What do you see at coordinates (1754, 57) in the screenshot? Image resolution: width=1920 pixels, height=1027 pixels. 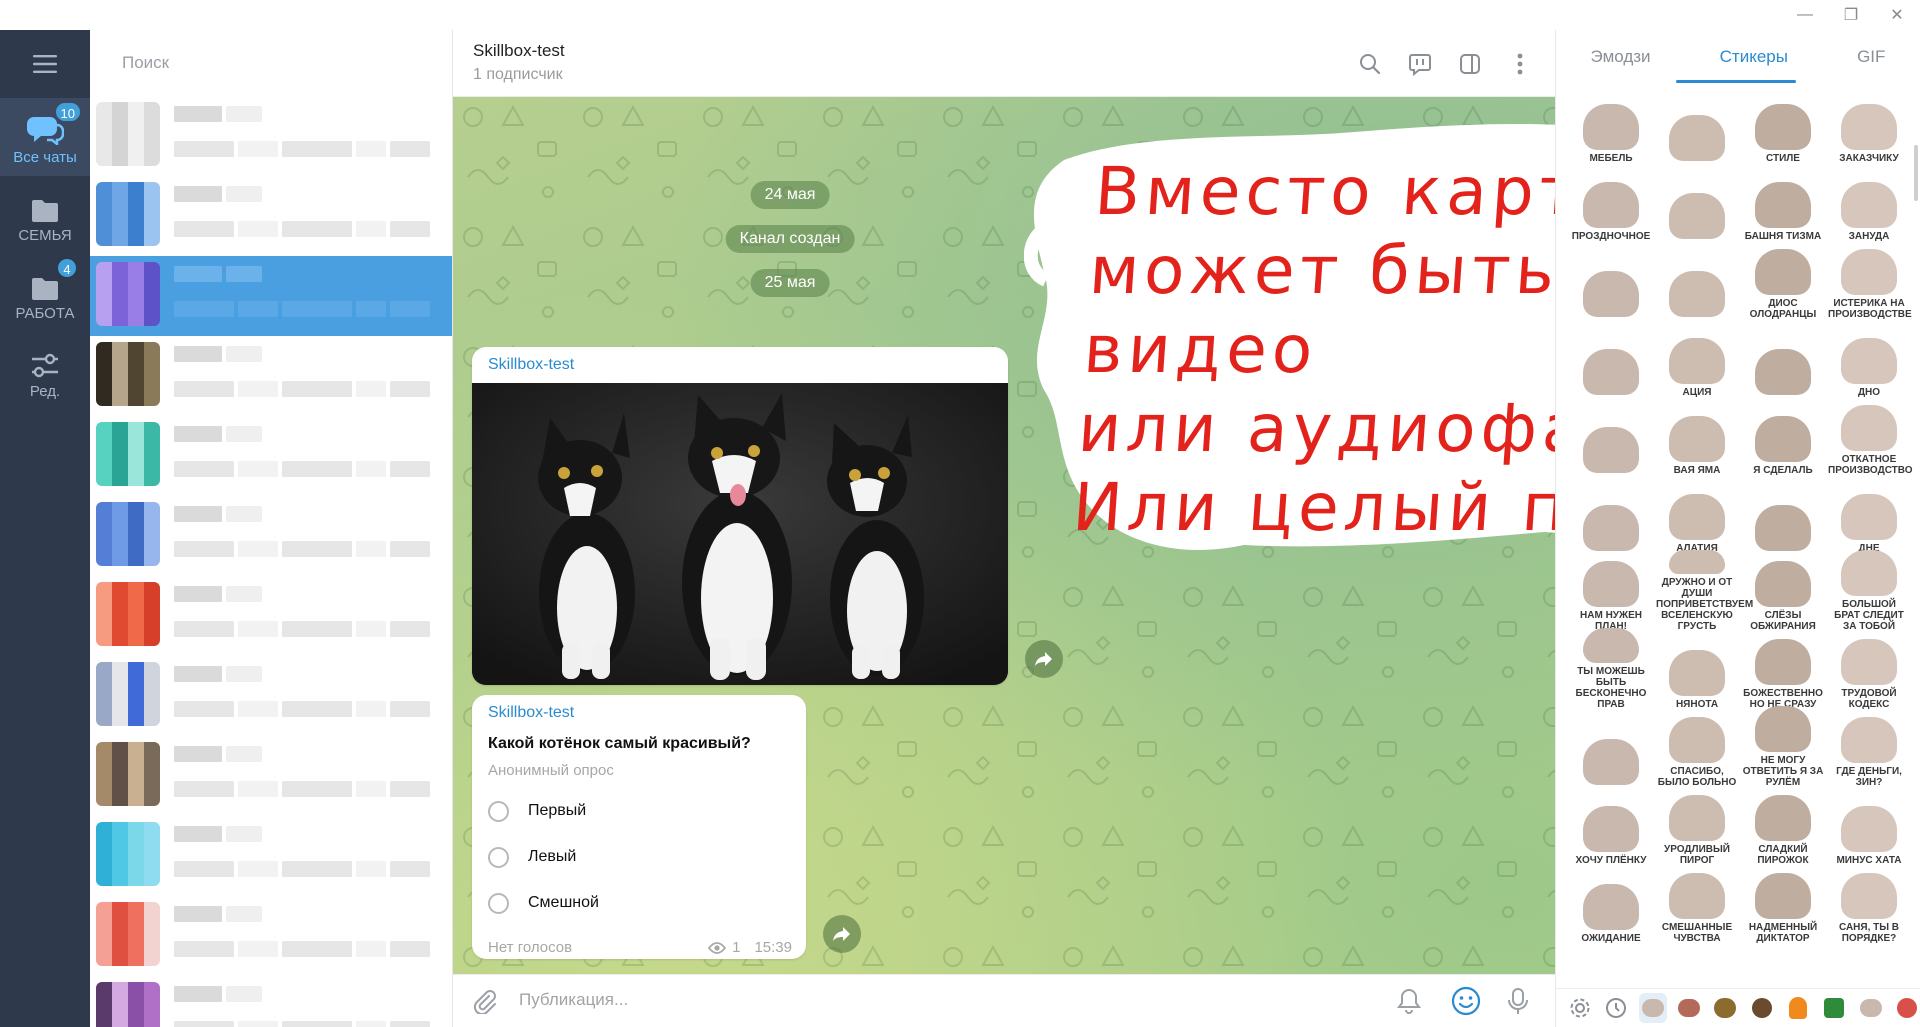 I see `tab-stickers: Стикеры` at bounding box center [1754, 57].